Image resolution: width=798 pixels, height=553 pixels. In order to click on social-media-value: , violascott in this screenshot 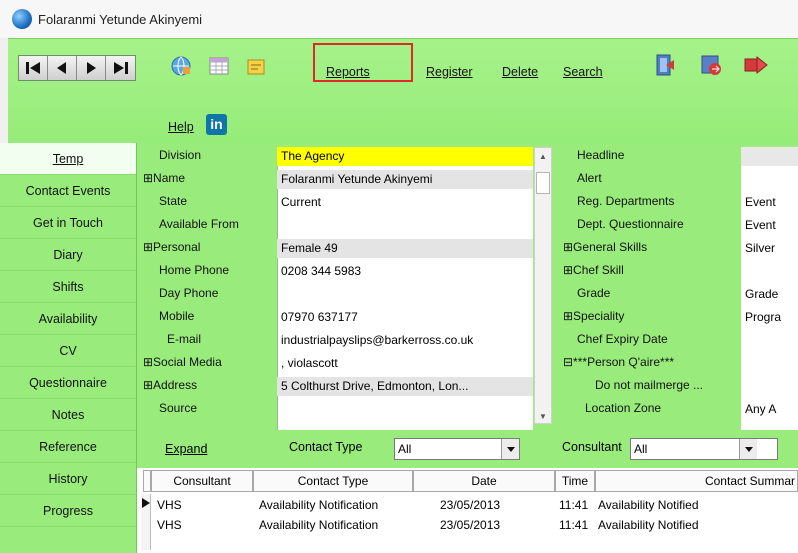, I will do `click(405, 363)`.